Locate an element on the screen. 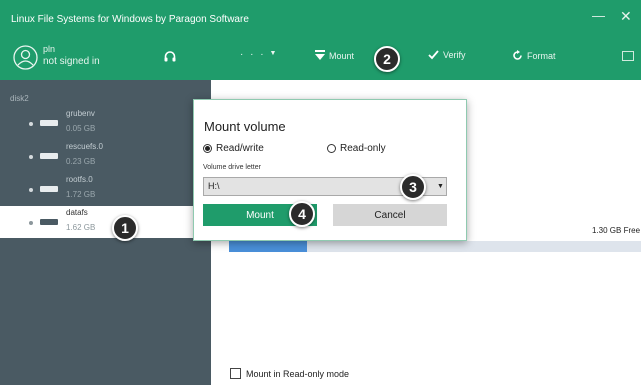 This screenshot has width=641, height=385. refresh-icon is located at coordinates (517, 55).